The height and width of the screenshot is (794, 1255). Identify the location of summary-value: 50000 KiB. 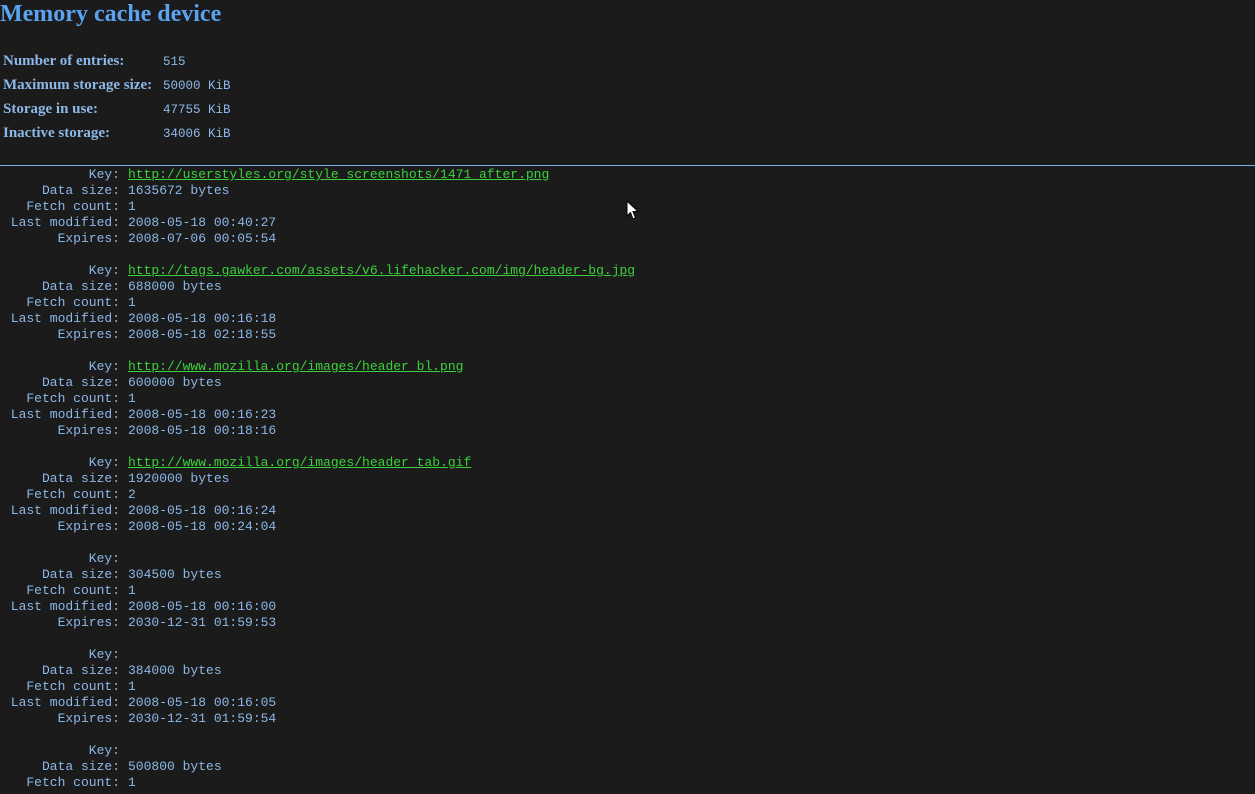
(197, 86).